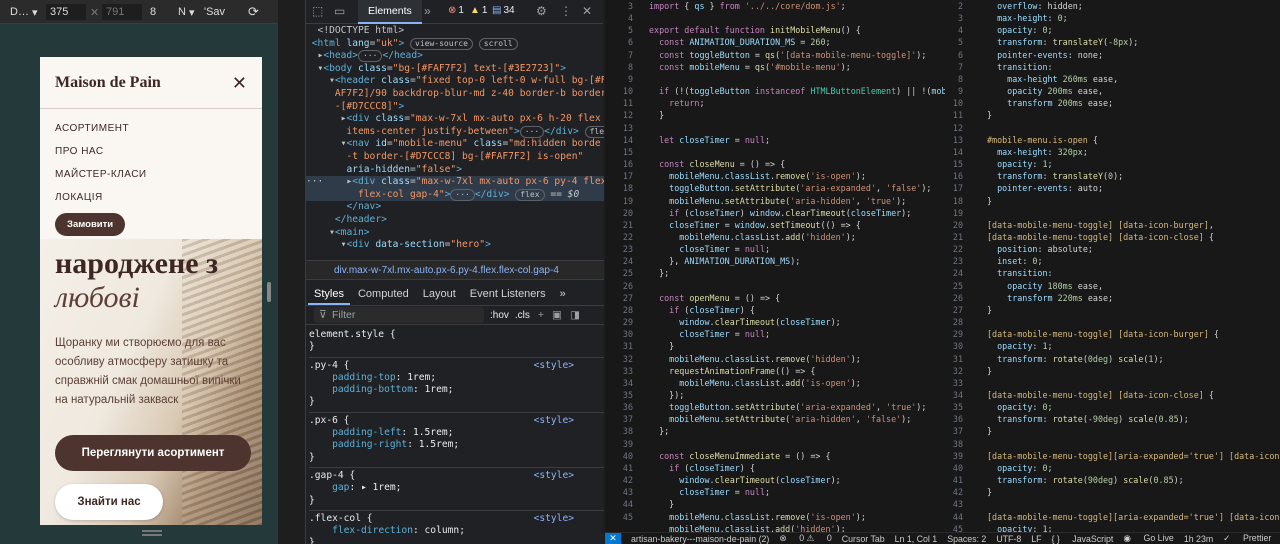 The width and height of the screenshot is (1280, 544). I want to click on tab-styles: Styles, so click(329, 296).